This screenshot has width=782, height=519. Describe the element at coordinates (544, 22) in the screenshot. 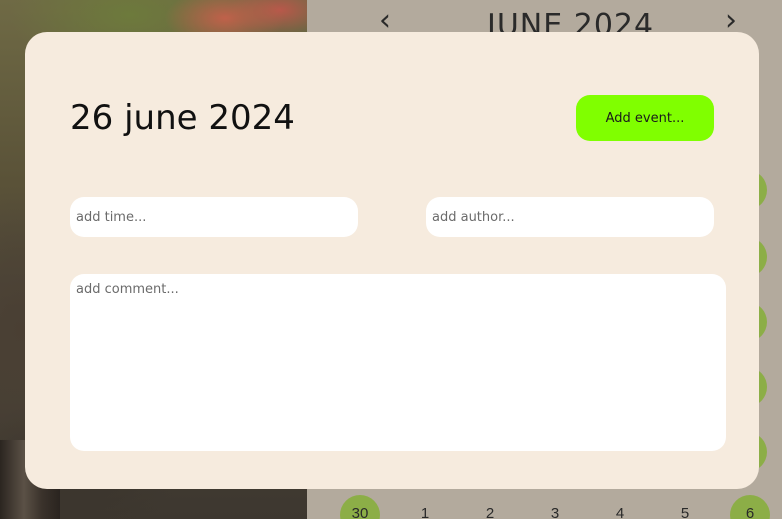

I see `calendar-header: ‹ JUNE 2024 ›` at that location.